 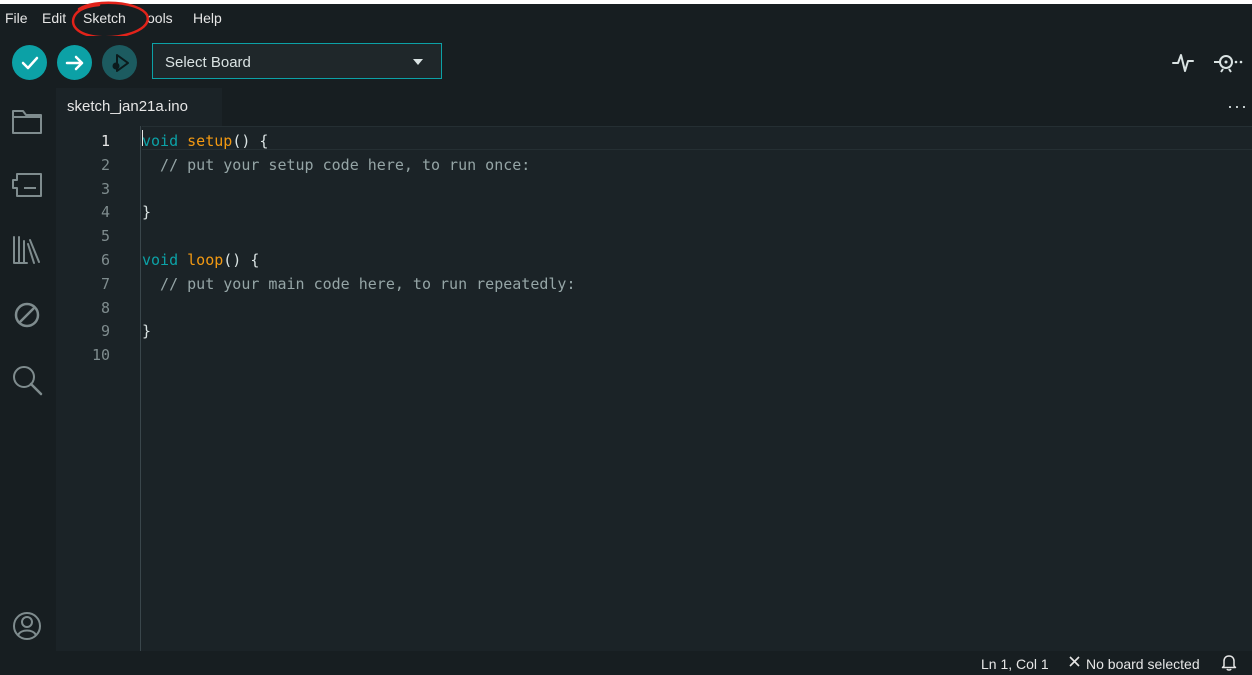 I want to click on line-number: 5, so click(x=105, y=236).